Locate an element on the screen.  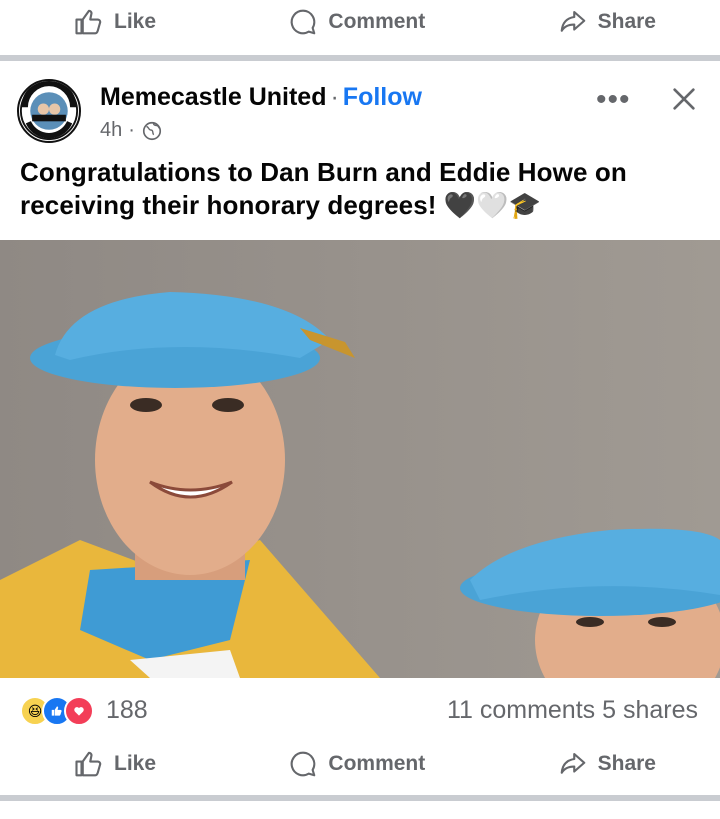
post-title-line: Memecastle United · Follow is located at coordinates (261, 97).